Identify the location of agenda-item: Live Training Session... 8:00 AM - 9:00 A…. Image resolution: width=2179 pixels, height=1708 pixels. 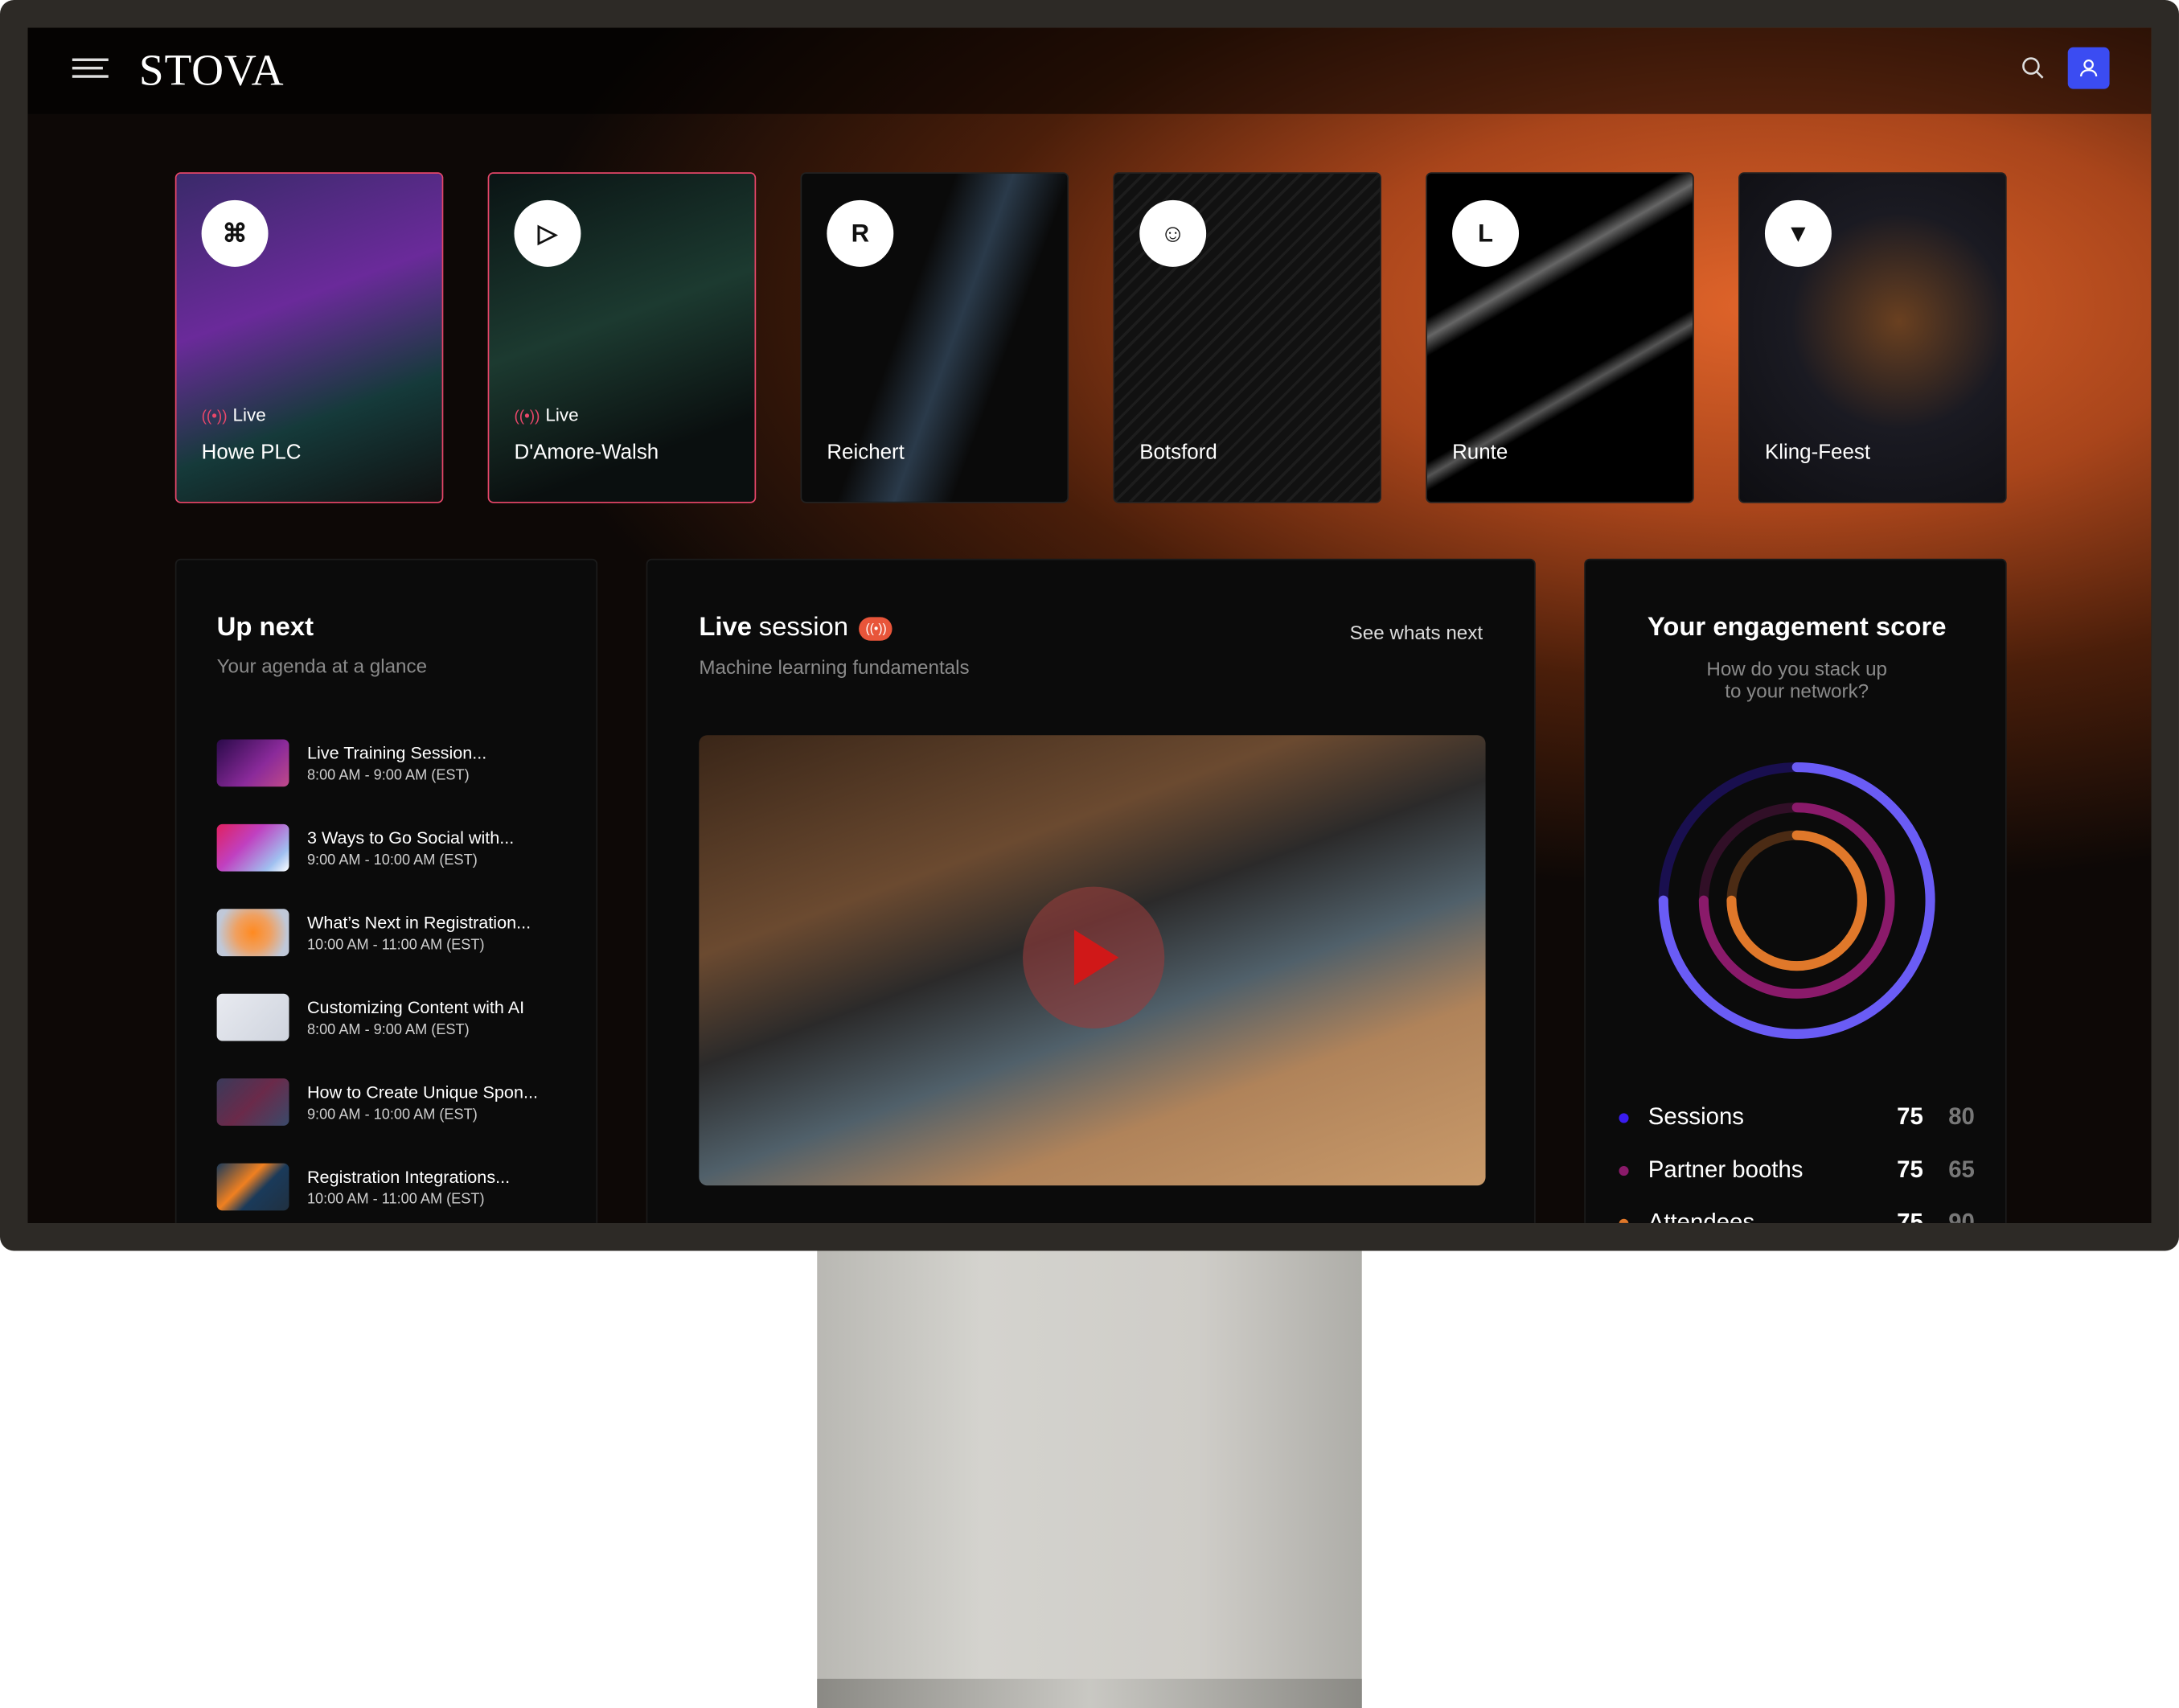
(351, 763).